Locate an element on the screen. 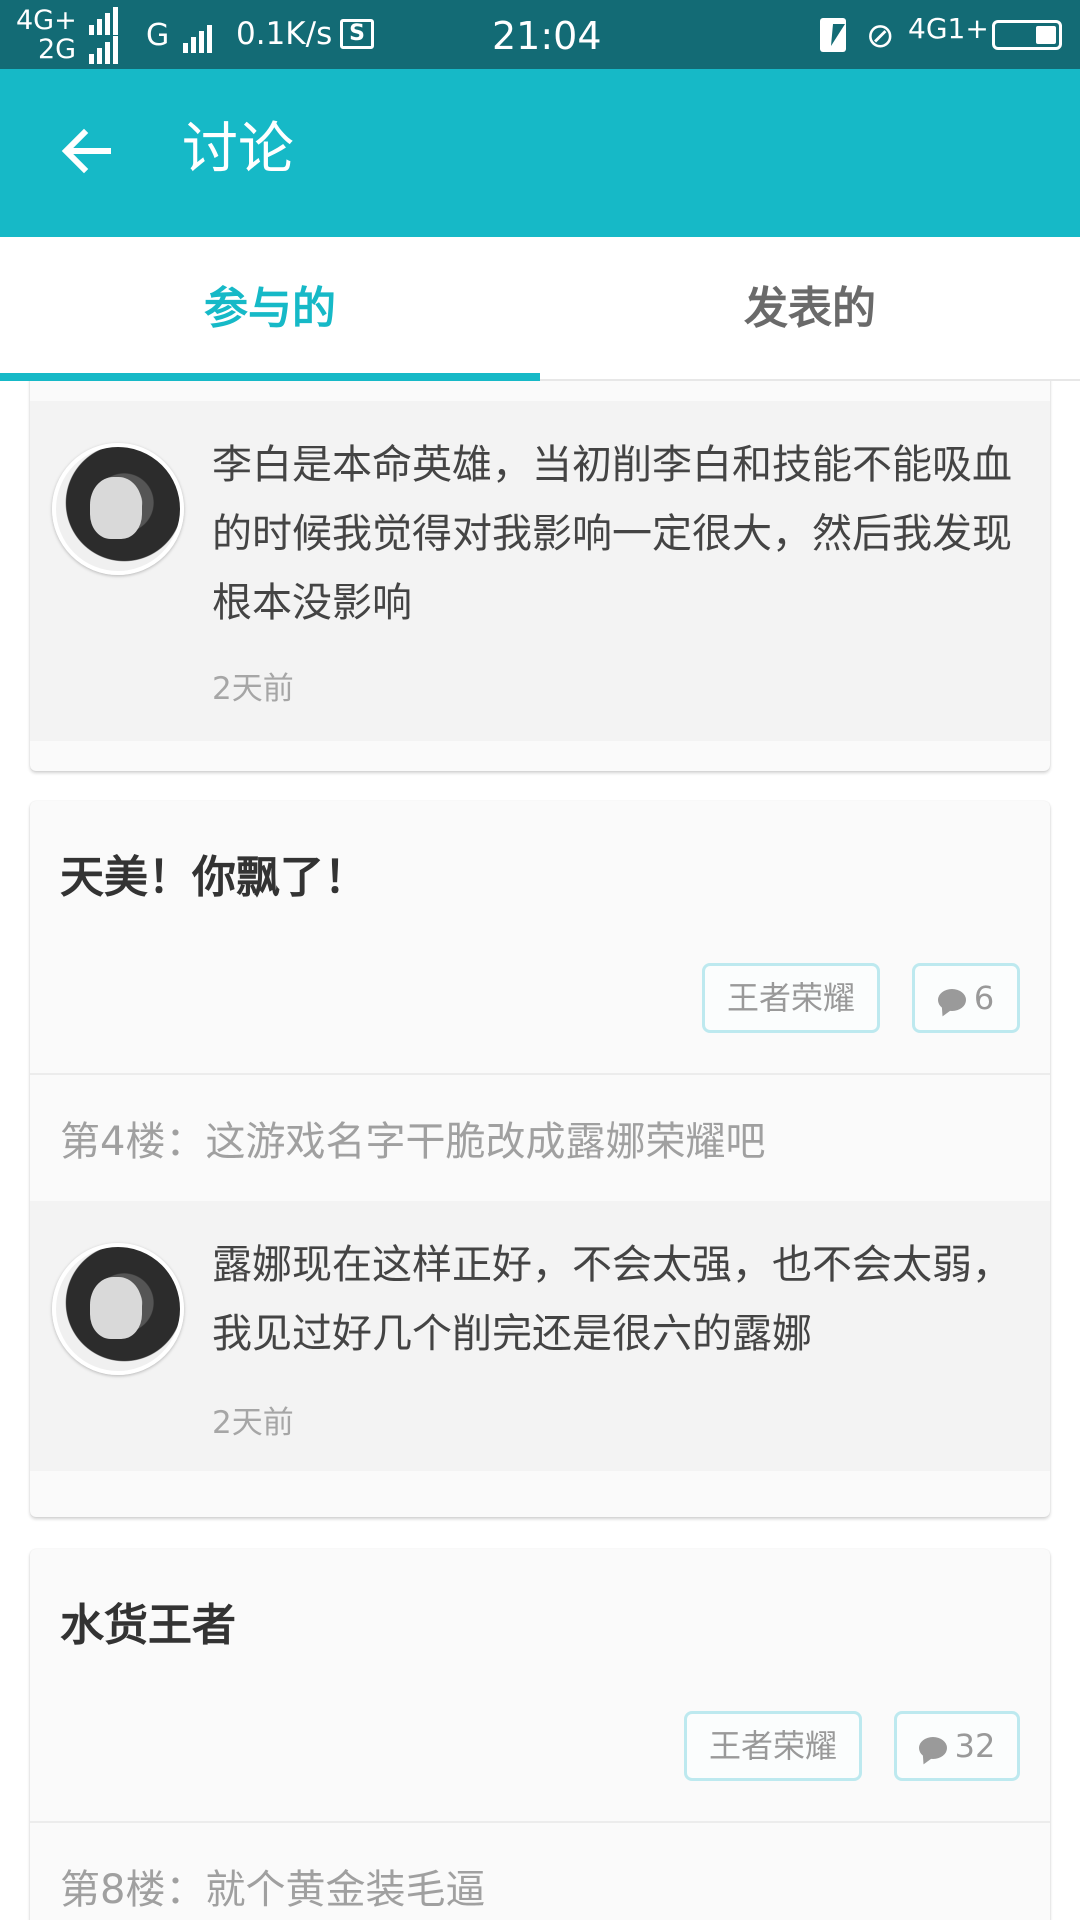 The width and height of the screenshot is (1080, 1920). status-bar: 4G+ 2G G 0.1K/s S 21:04 ⊘ 4G1+ is located at coordinates (540, 34).